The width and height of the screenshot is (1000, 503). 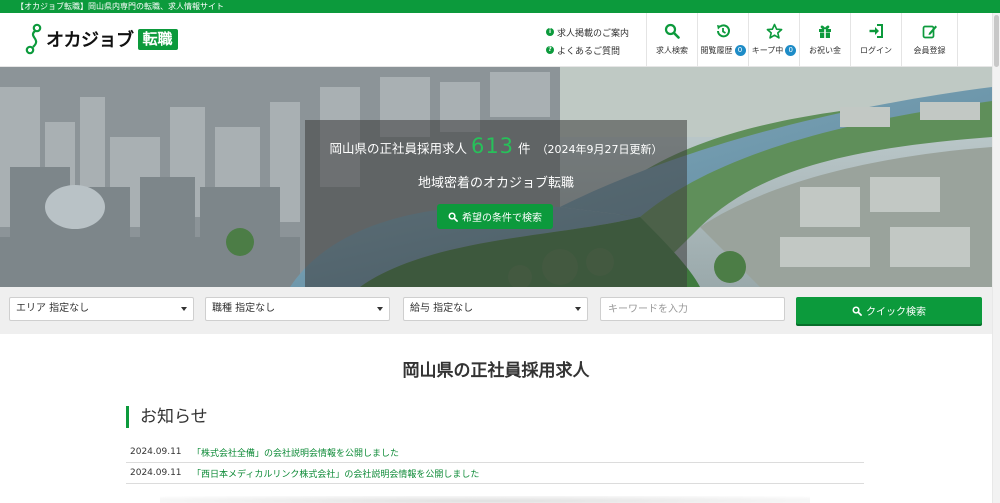 I want to click on hero-tagline: 地域密着のオカジョブ転職, so click(x=495, y=183).